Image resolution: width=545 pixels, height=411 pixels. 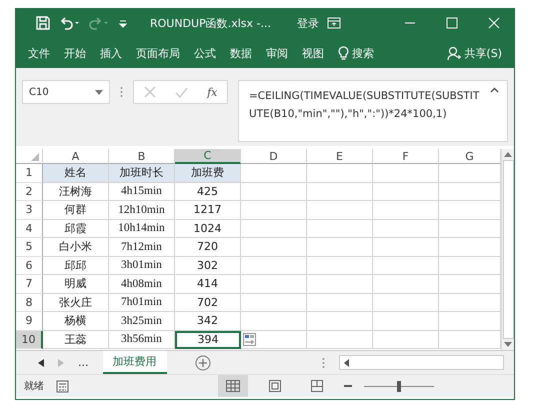 What do you see at coordinates (29, 321) in the screenshot?
I see `row-header: 9` at bounding box center [29, 321].